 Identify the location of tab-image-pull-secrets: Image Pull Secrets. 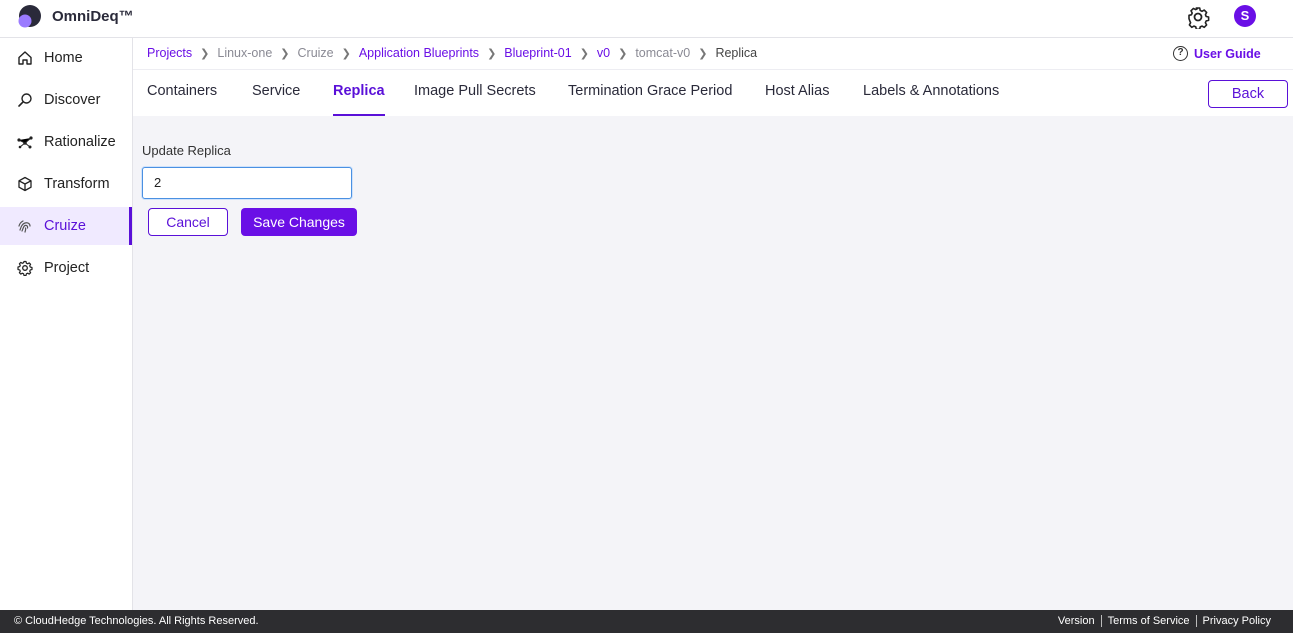
(475, 99).